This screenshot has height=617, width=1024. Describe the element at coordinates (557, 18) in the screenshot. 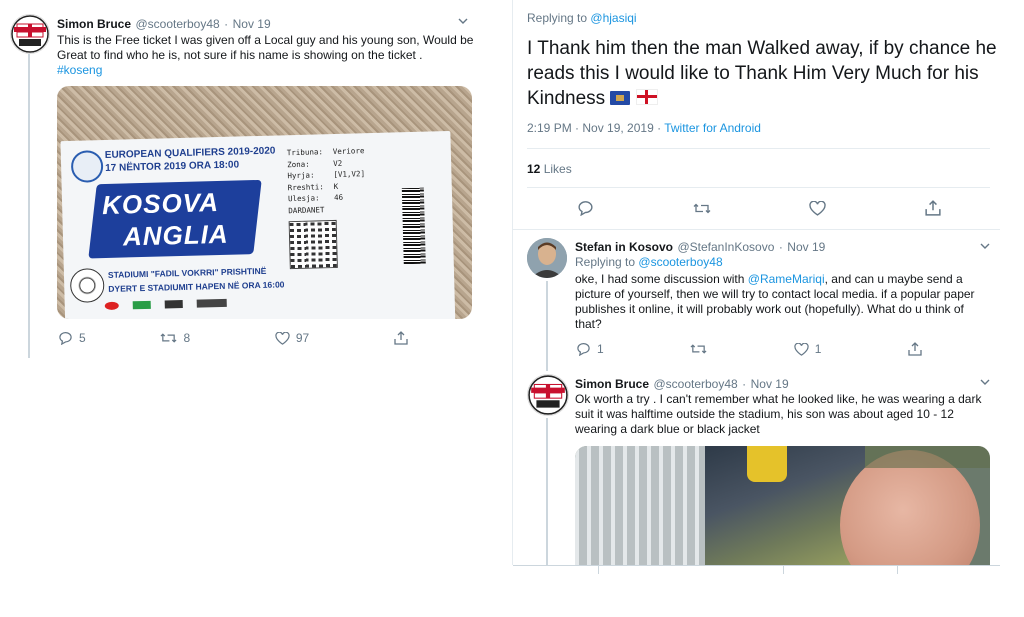

I see `replying-prefix: Replying to` at that location.